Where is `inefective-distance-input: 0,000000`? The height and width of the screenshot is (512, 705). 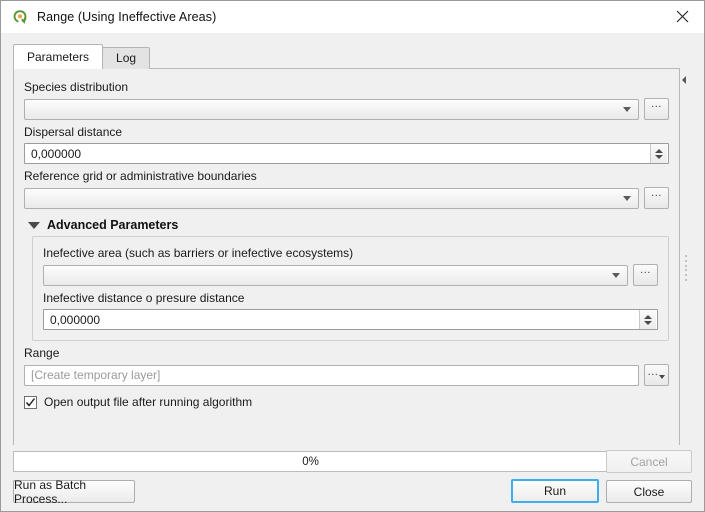 inefective-distance-input: 0,000000 is located at coordinates (350, 319).